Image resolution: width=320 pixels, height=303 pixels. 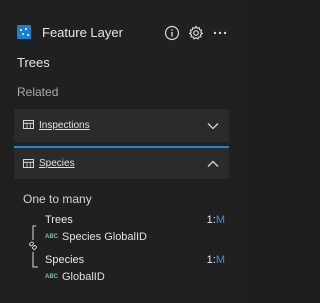 I want to click on relationship-name: Species, so click(x=57, y=163).